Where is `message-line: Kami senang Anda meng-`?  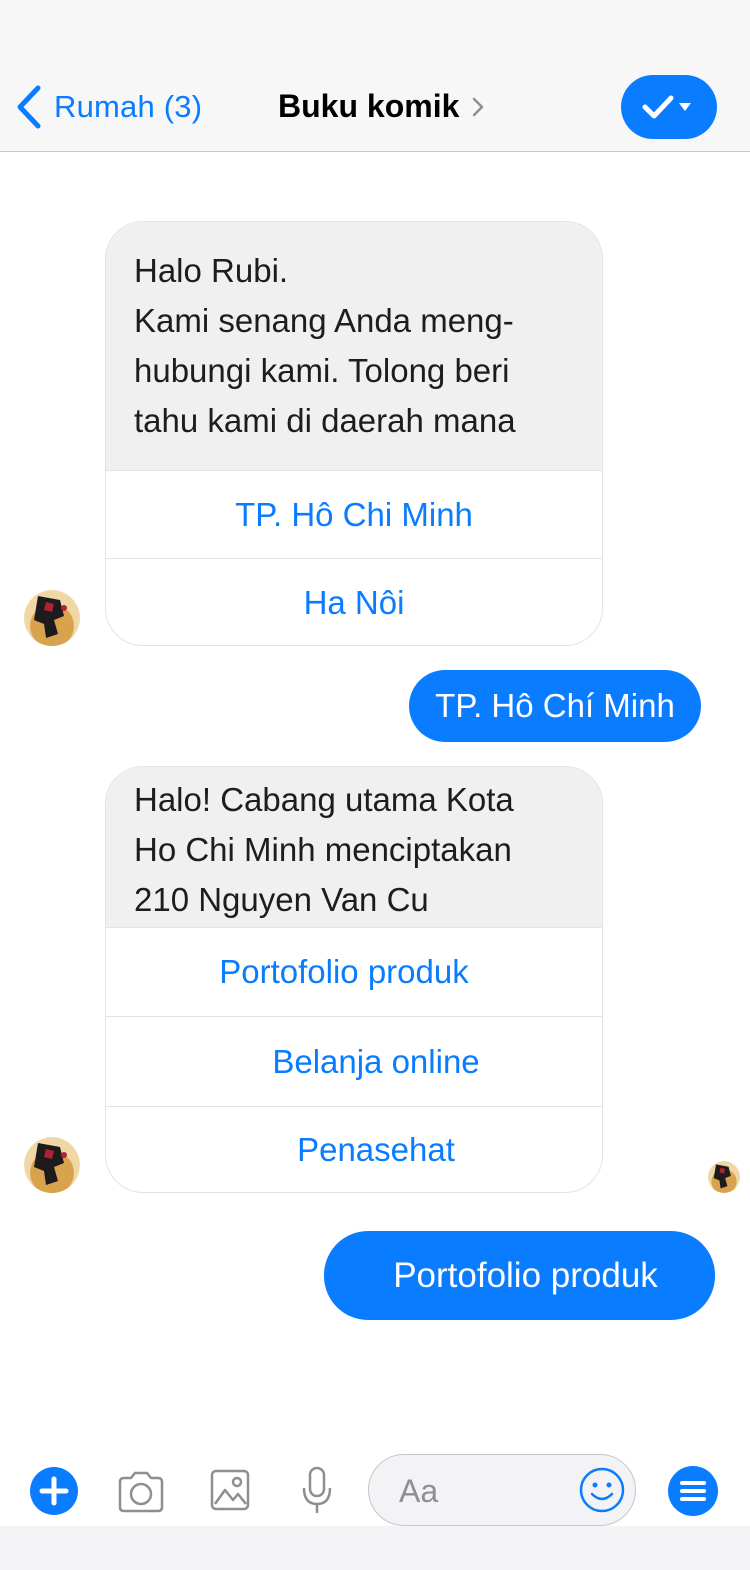
message-line: Kami senang Anda meng- is located at coordinates (324, 320).